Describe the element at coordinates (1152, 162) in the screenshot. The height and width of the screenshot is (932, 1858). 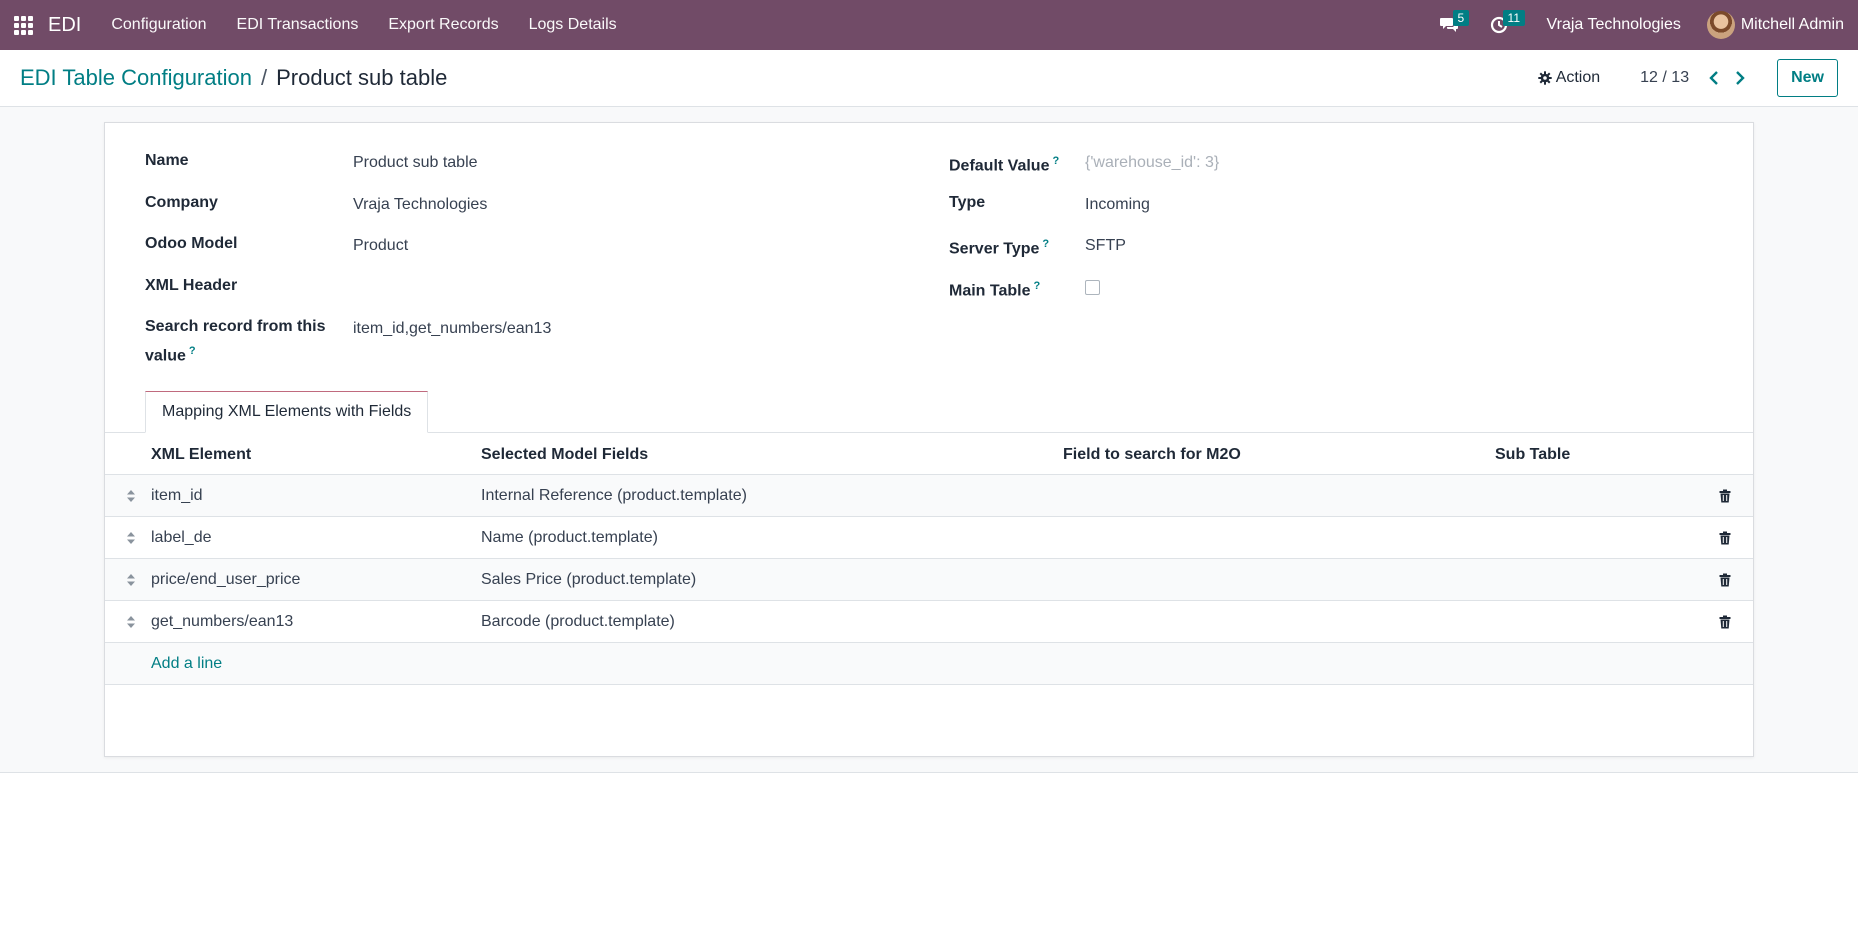
I see `default-value-field: {'warehouse_id': 3}` at that location.